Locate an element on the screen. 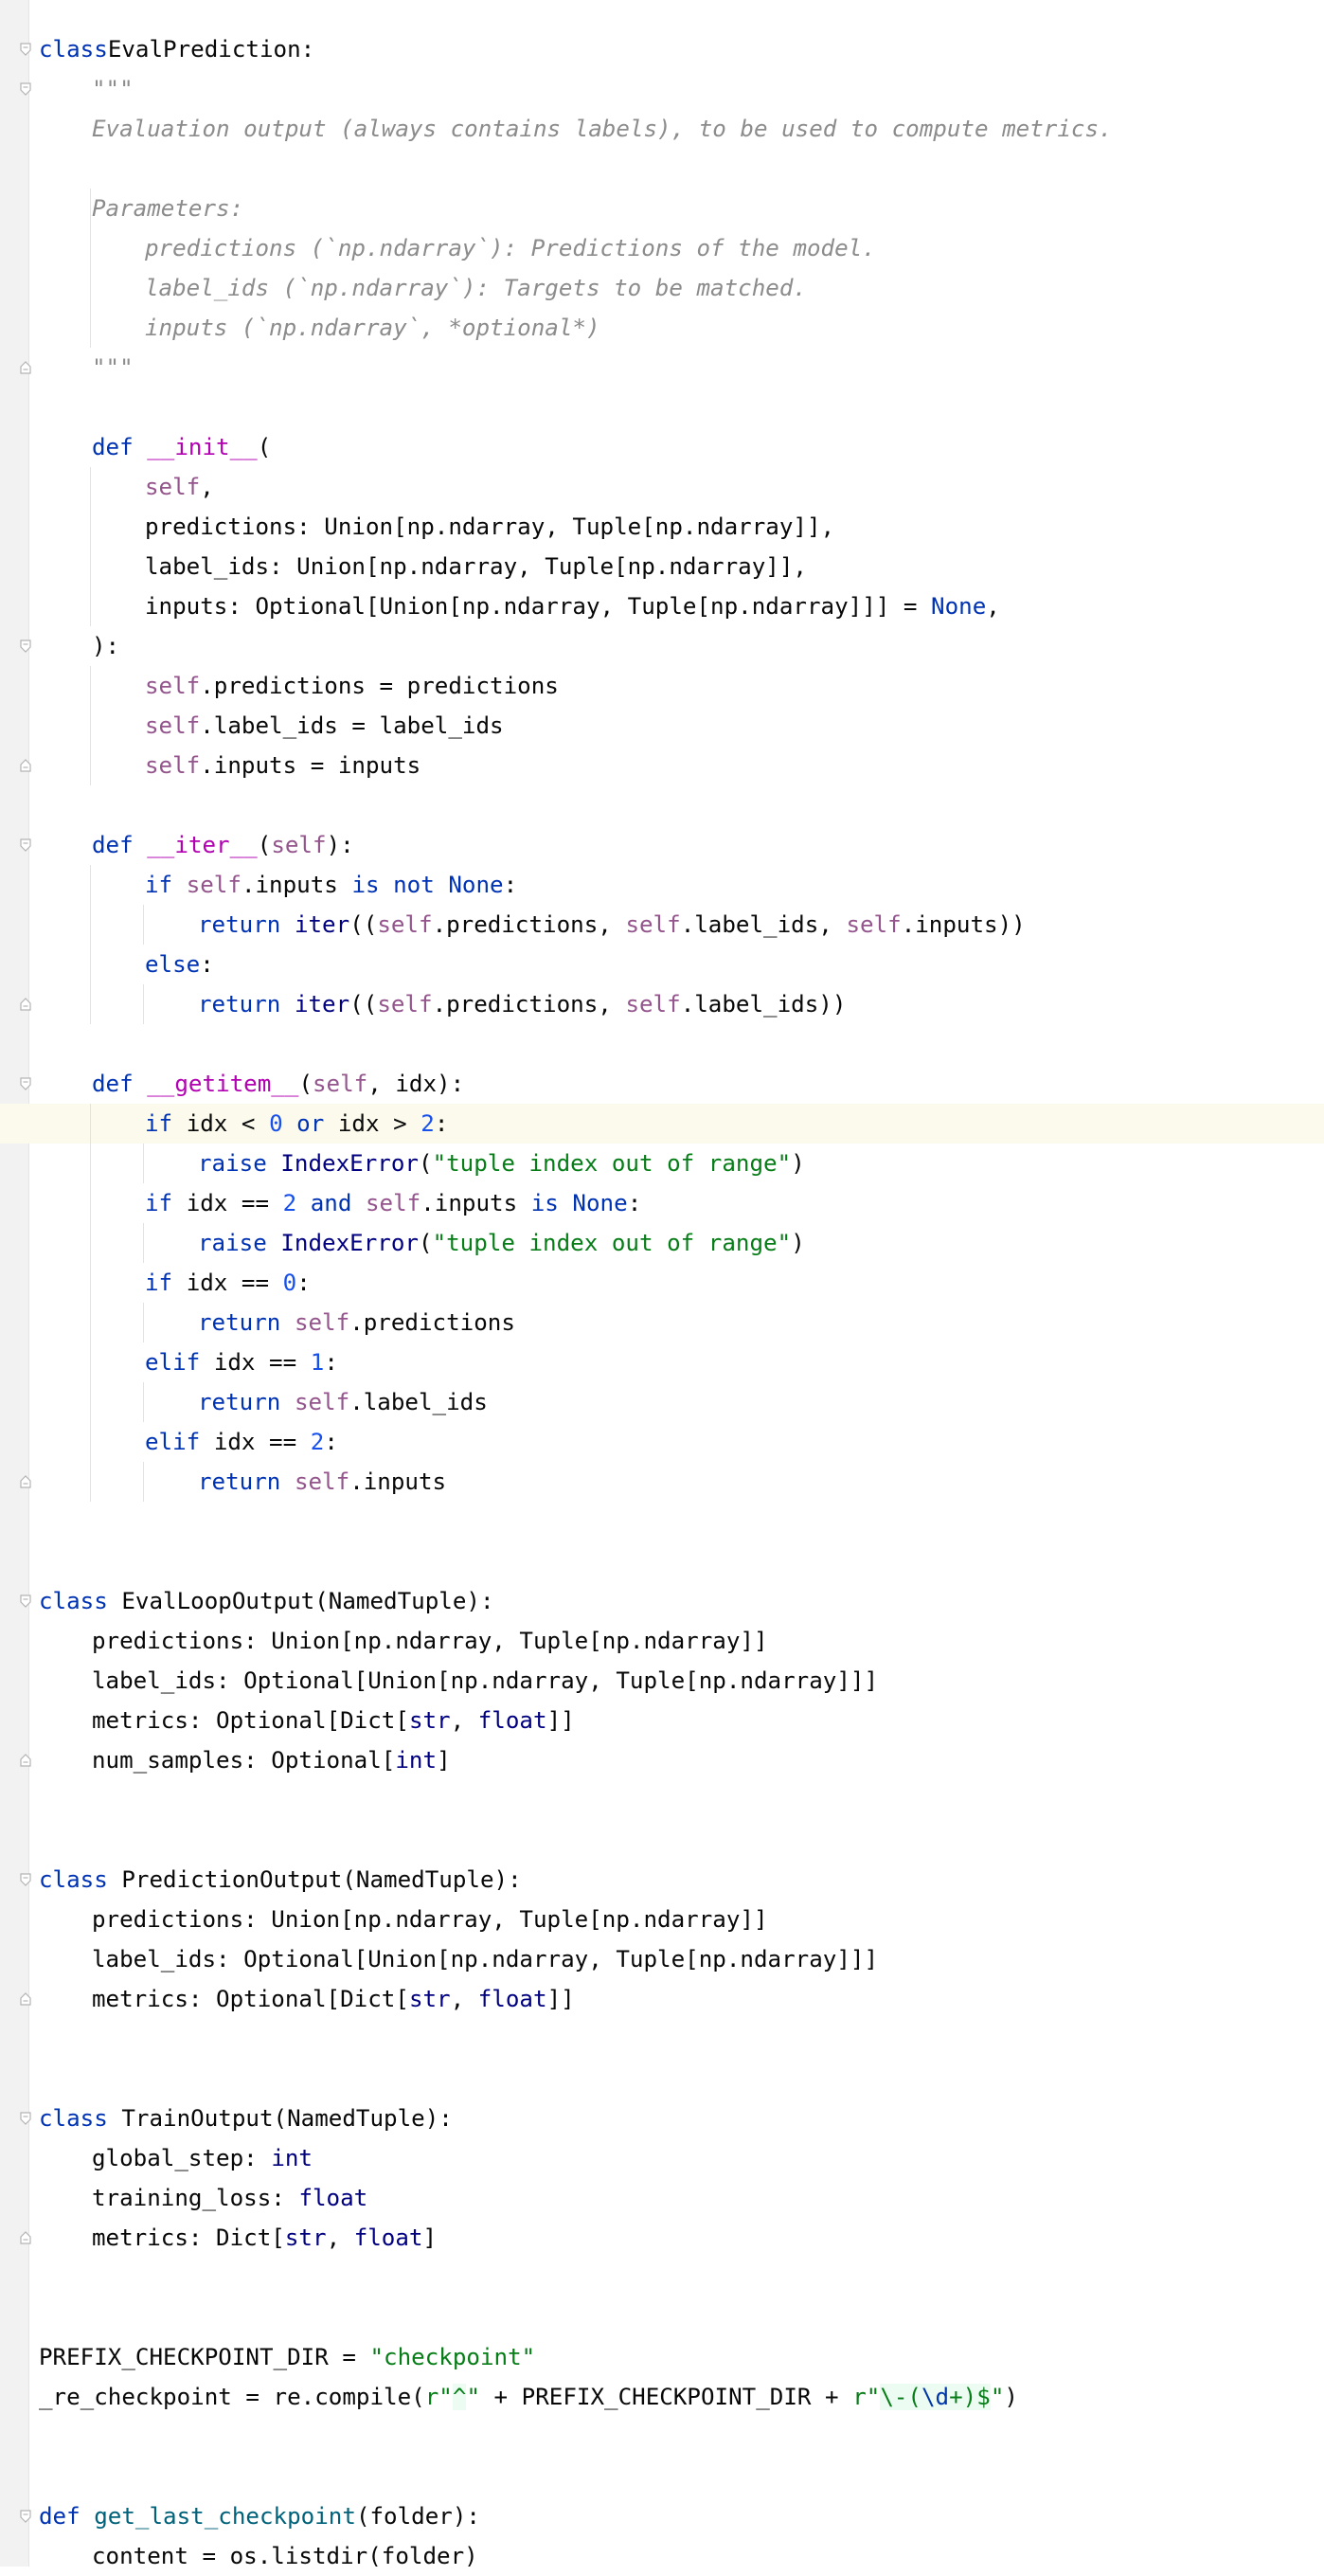 Image resolution: width=1324 pixels, height=2576 pixels. code-line: self.inputs = inputs is located at coordinates (662, 765).